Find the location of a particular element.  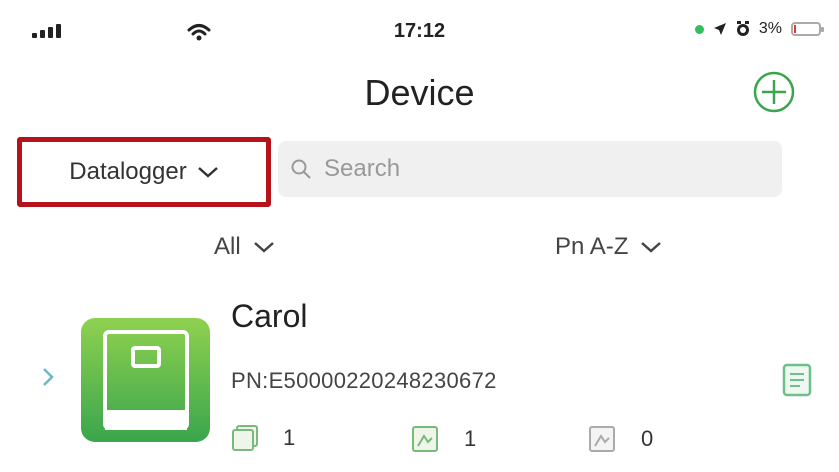

datalogger-device-icon is located at coordinates (146, 380).